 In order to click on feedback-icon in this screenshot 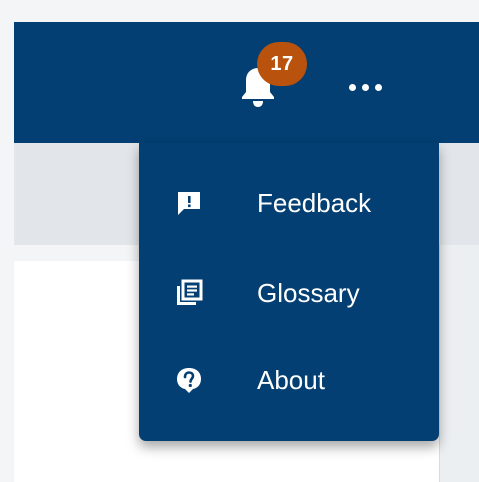, I will do `click(189, 203)`.